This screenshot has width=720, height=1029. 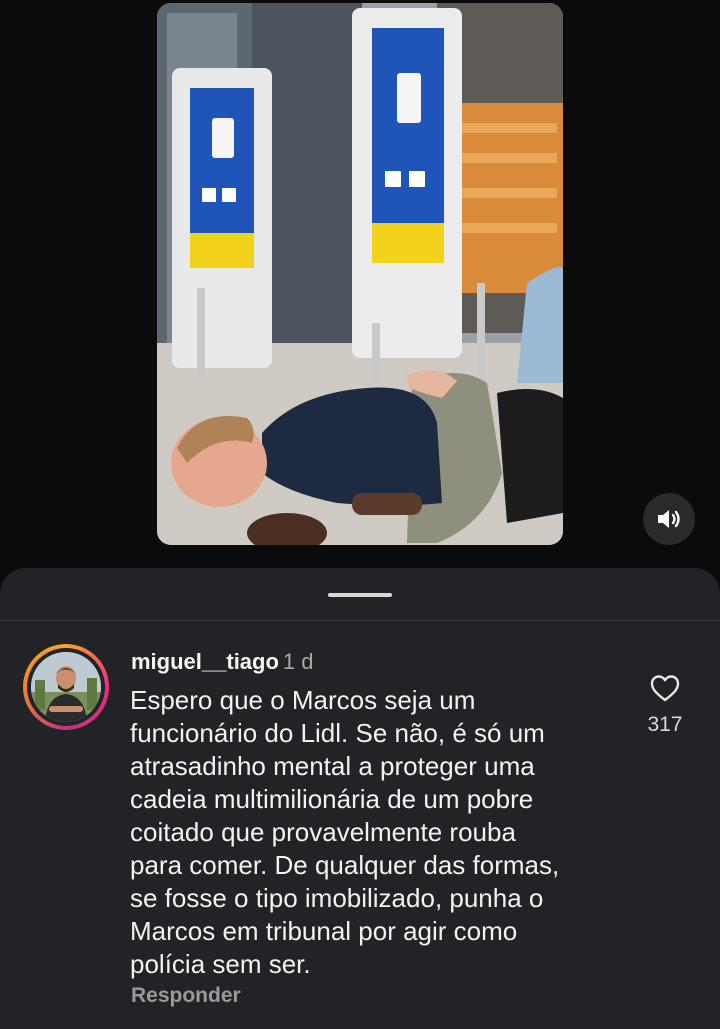 I want to click on avatar, so click(x=66, y=687).